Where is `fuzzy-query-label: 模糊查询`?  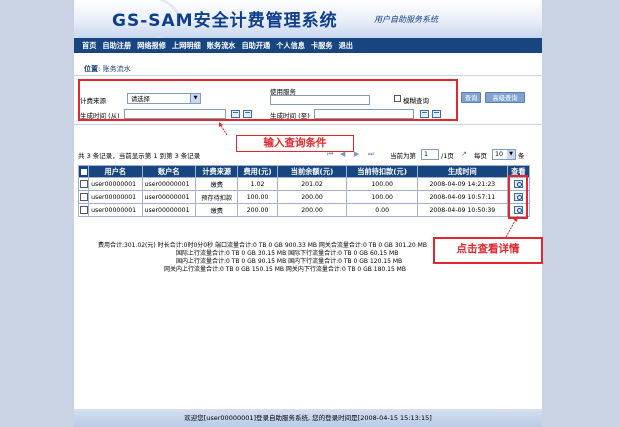 fuzzy-query-label: 模糊查询 is located at coordinates (416, 101).